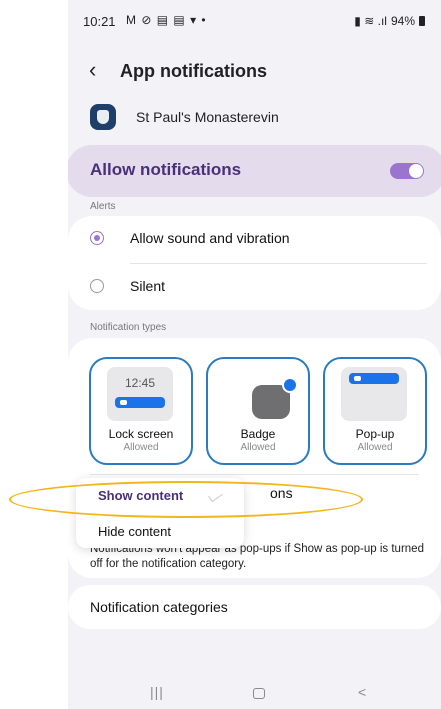 The height and width of the screenshot is (709, 441). Describe the element at coordinates (140, 383) in the screenshot. I see `lock-preview-time: 12:45` at that location.